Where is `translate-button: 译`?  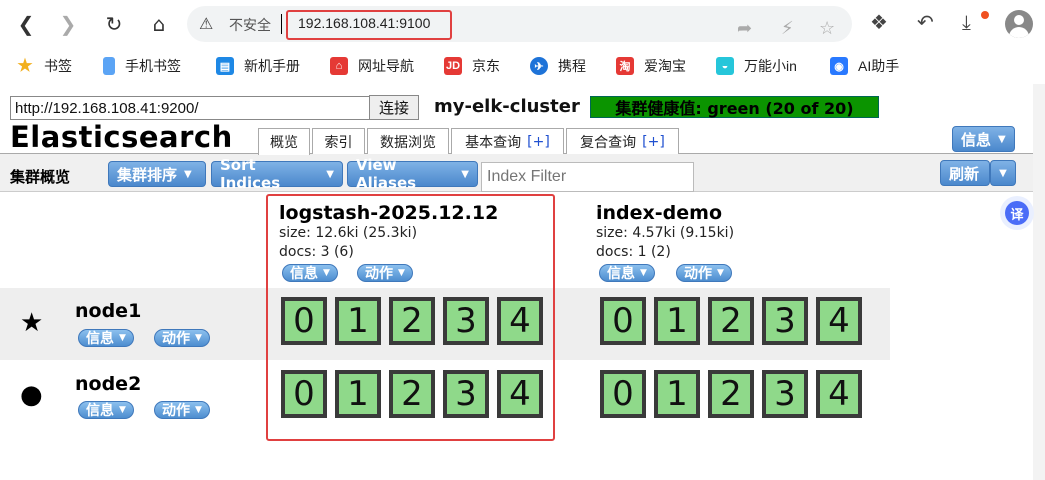 translate-button: 译 is located at coordinates (1017, 213).